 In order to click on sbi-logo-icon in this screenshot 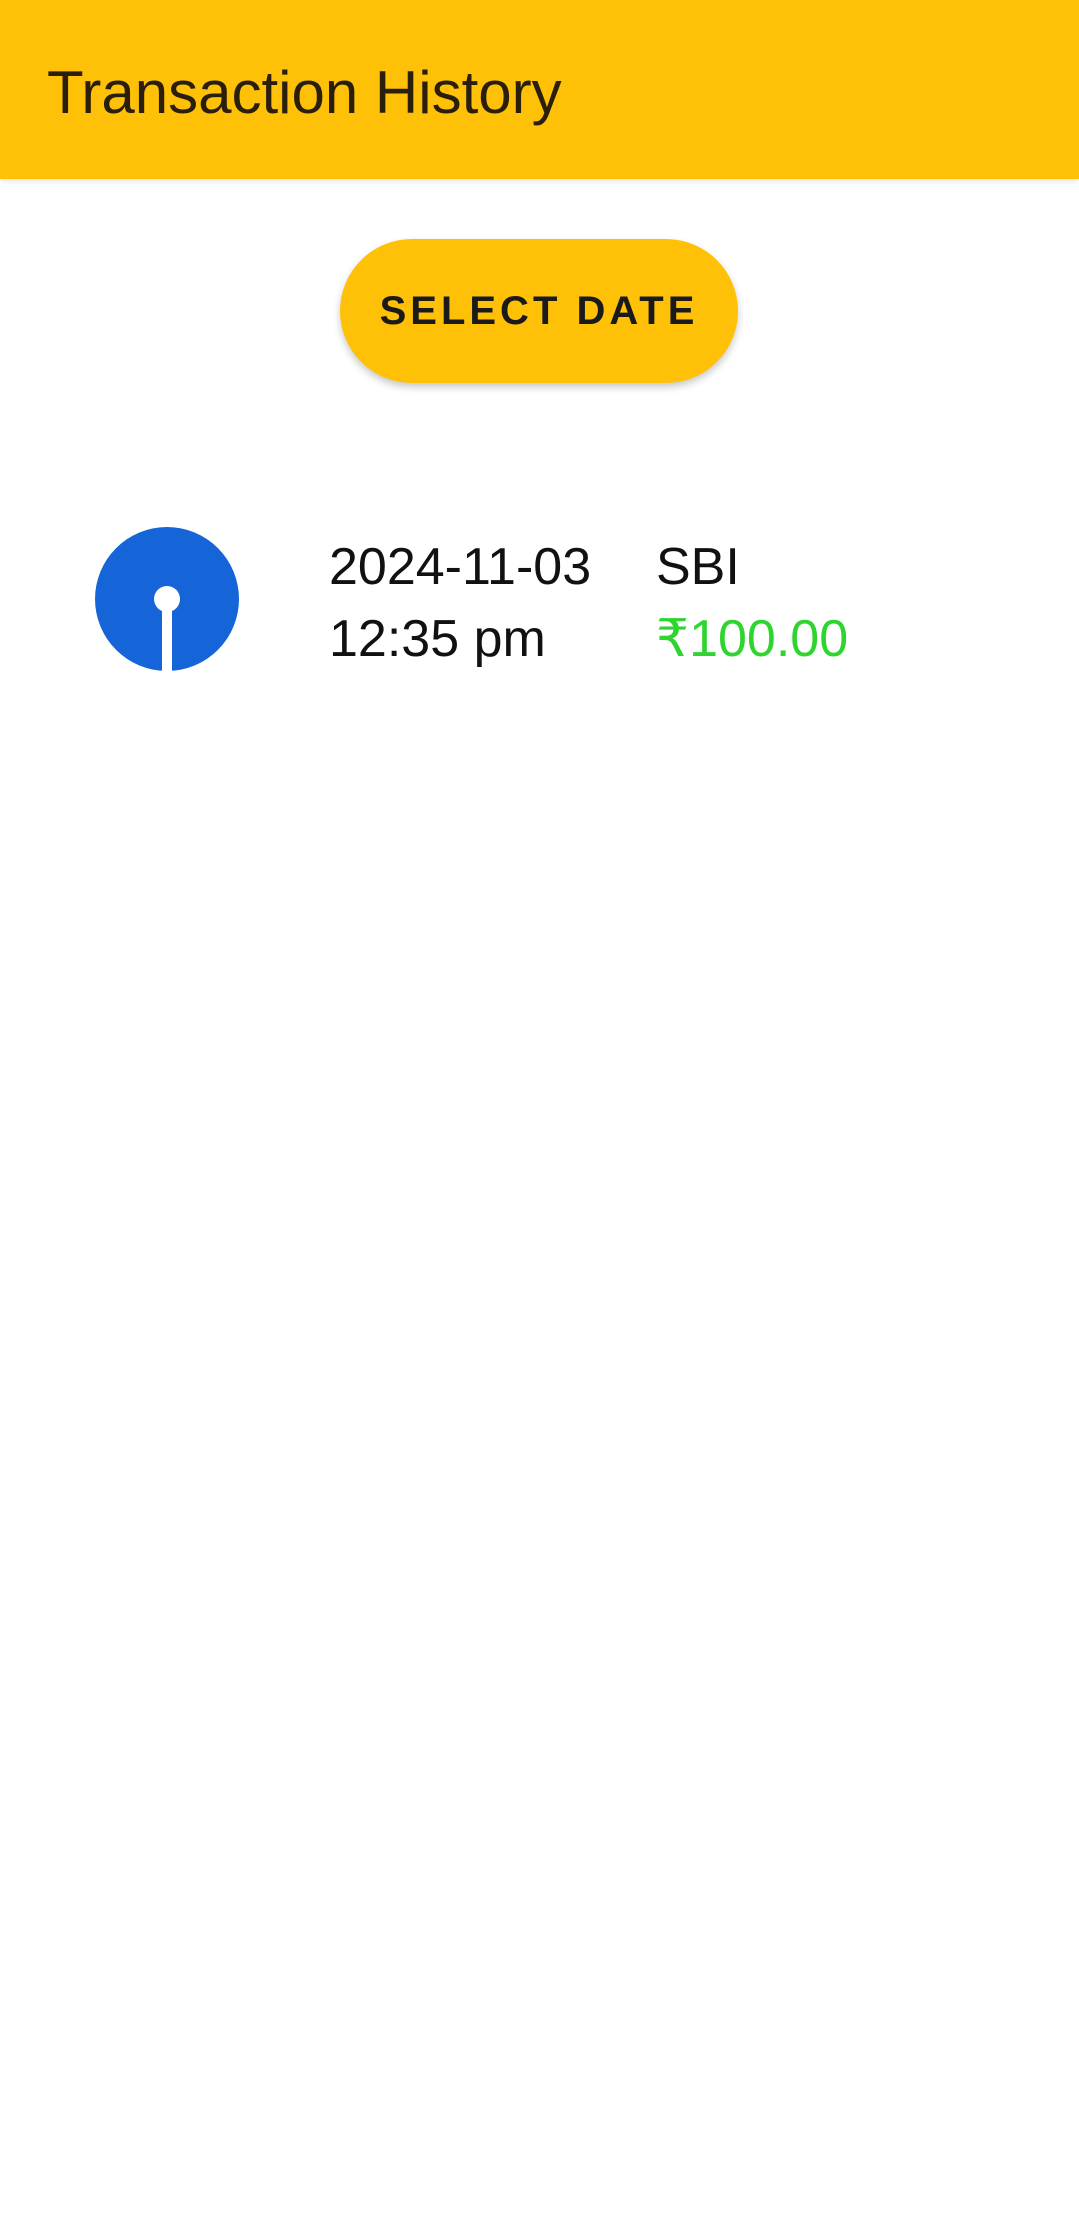, I will do `click(167, 599)`.